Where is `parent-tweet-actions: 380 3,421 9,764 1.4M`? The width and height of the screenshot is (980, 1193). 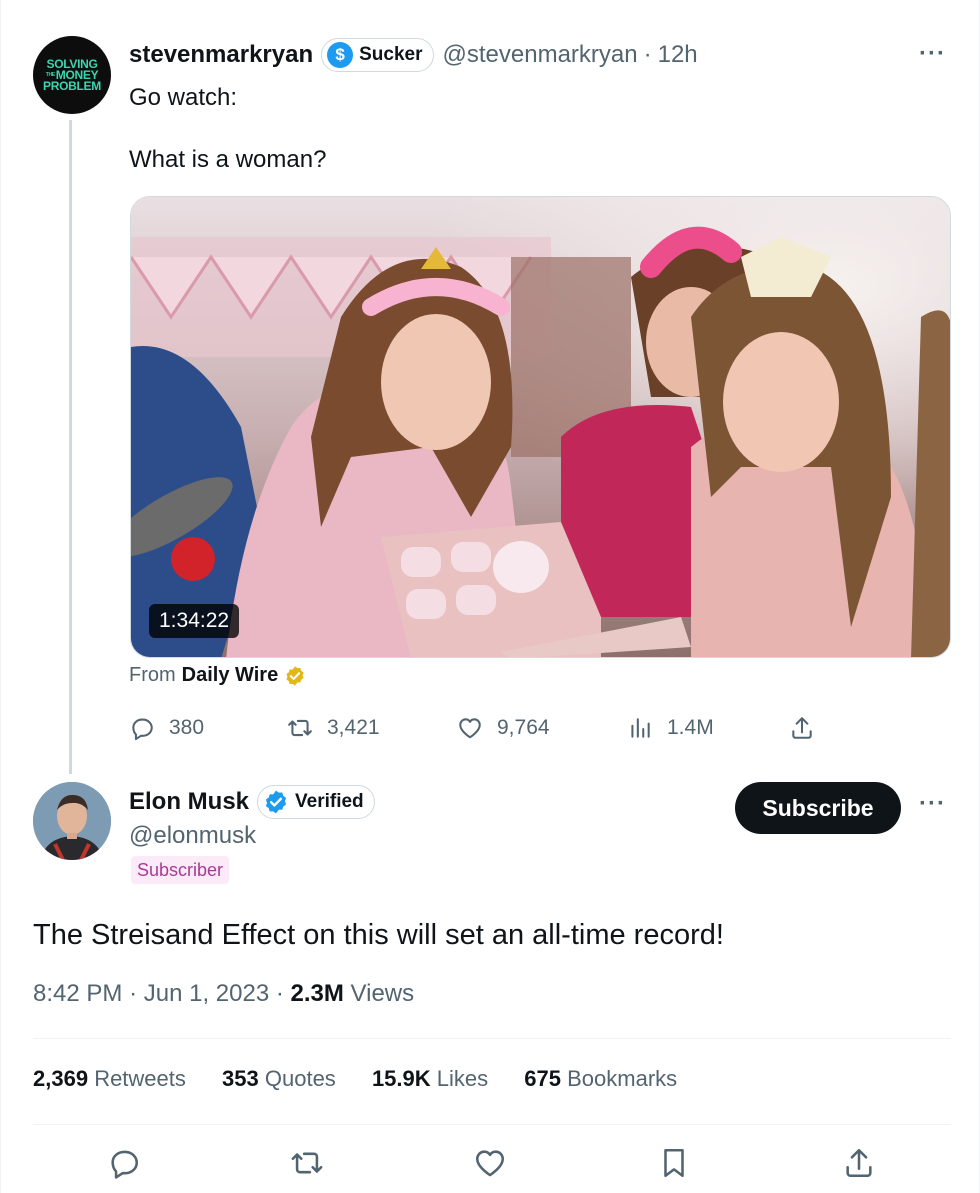 parent-tweet-actions: 380 3,421 9,764 1.4M is located at coordinates (479, 728).